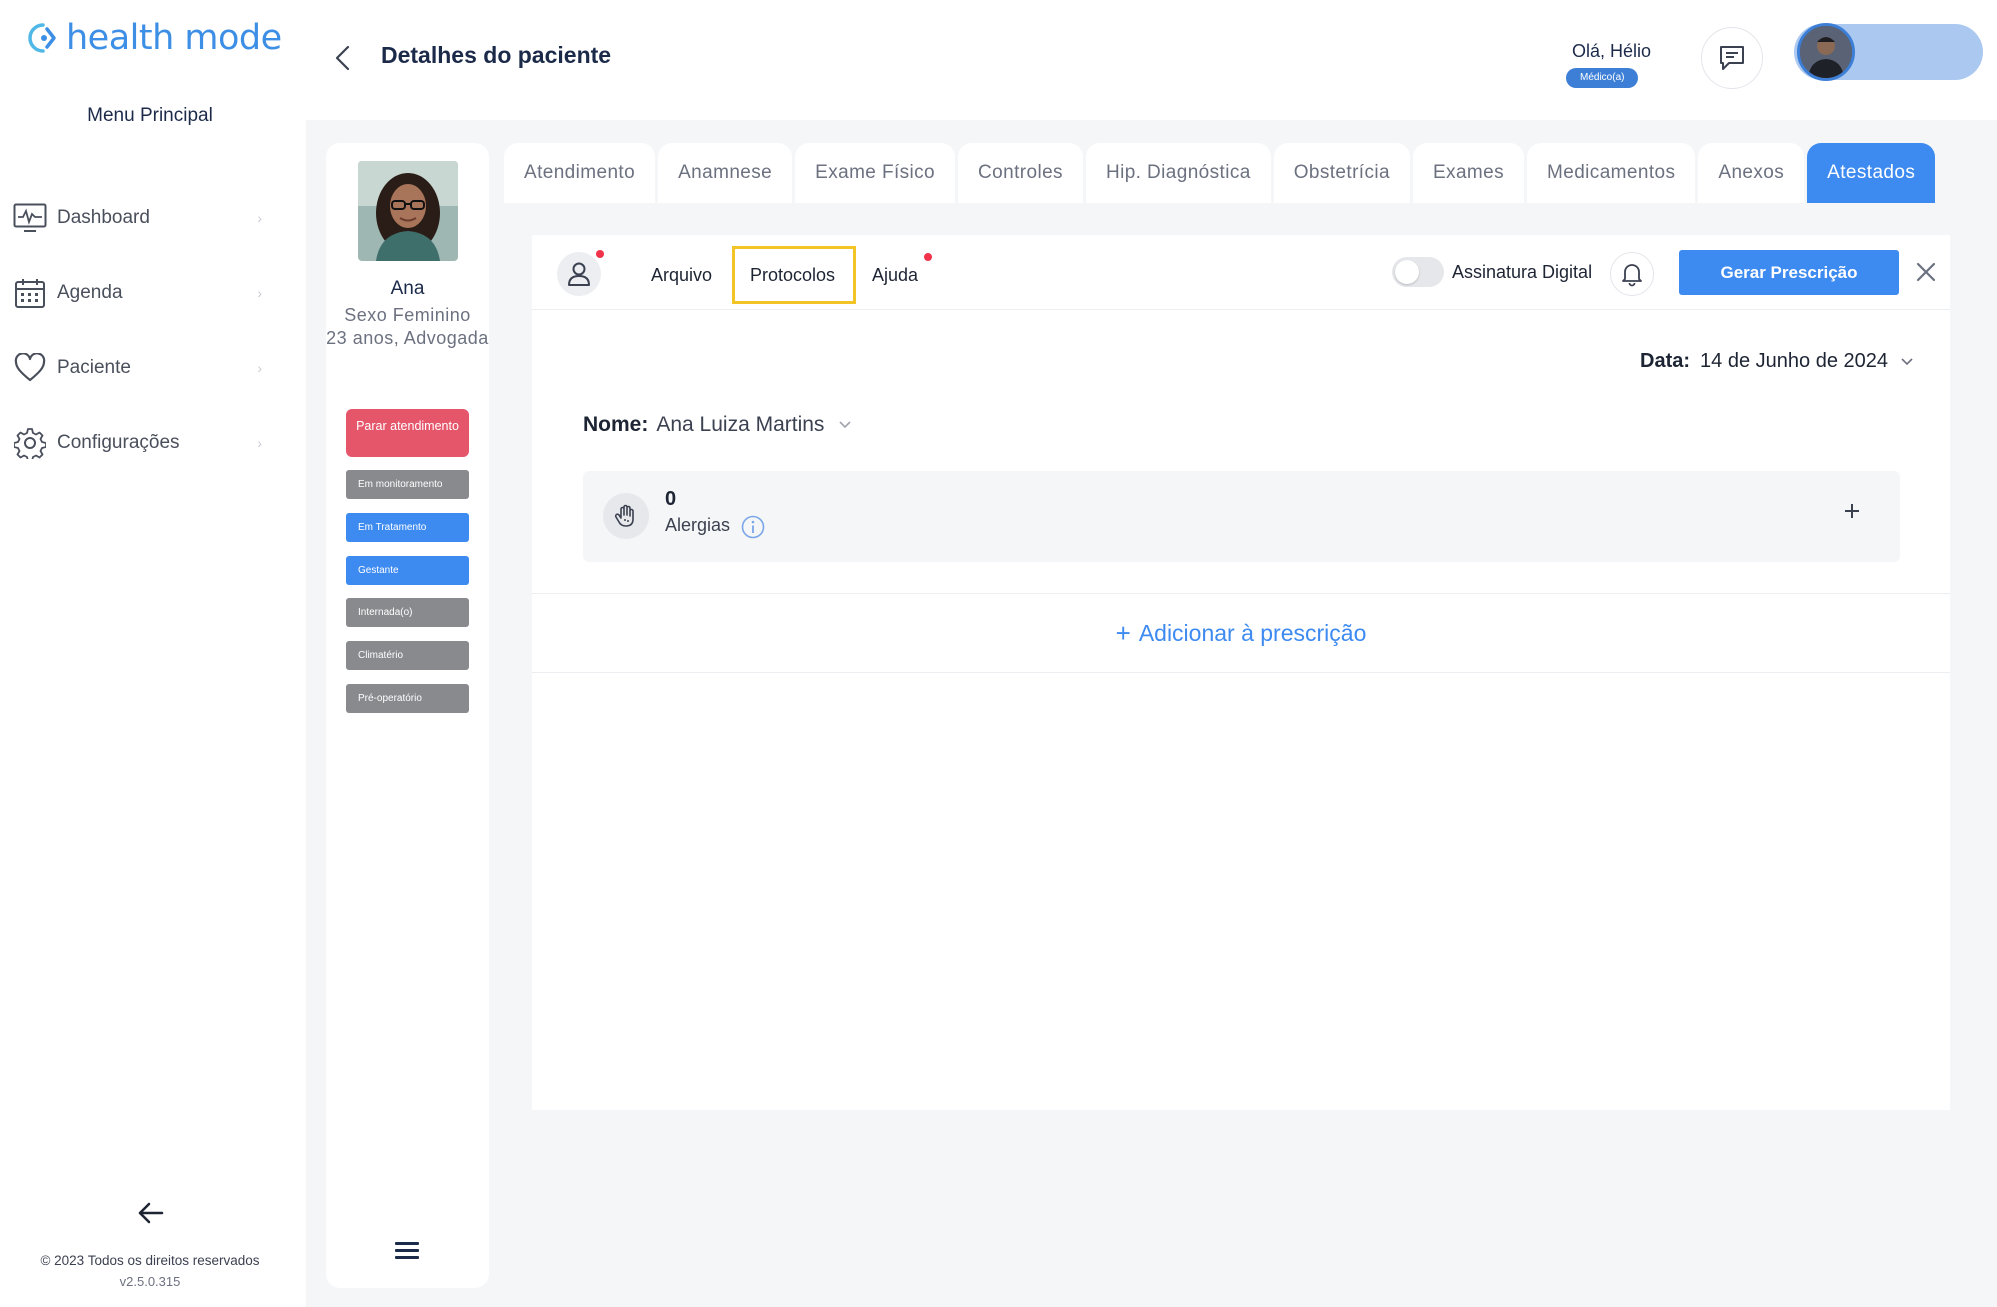 Image resolution: width=1997 pixels, height=1307 pixels. I want to click on logo-icon, so click(42, 38).